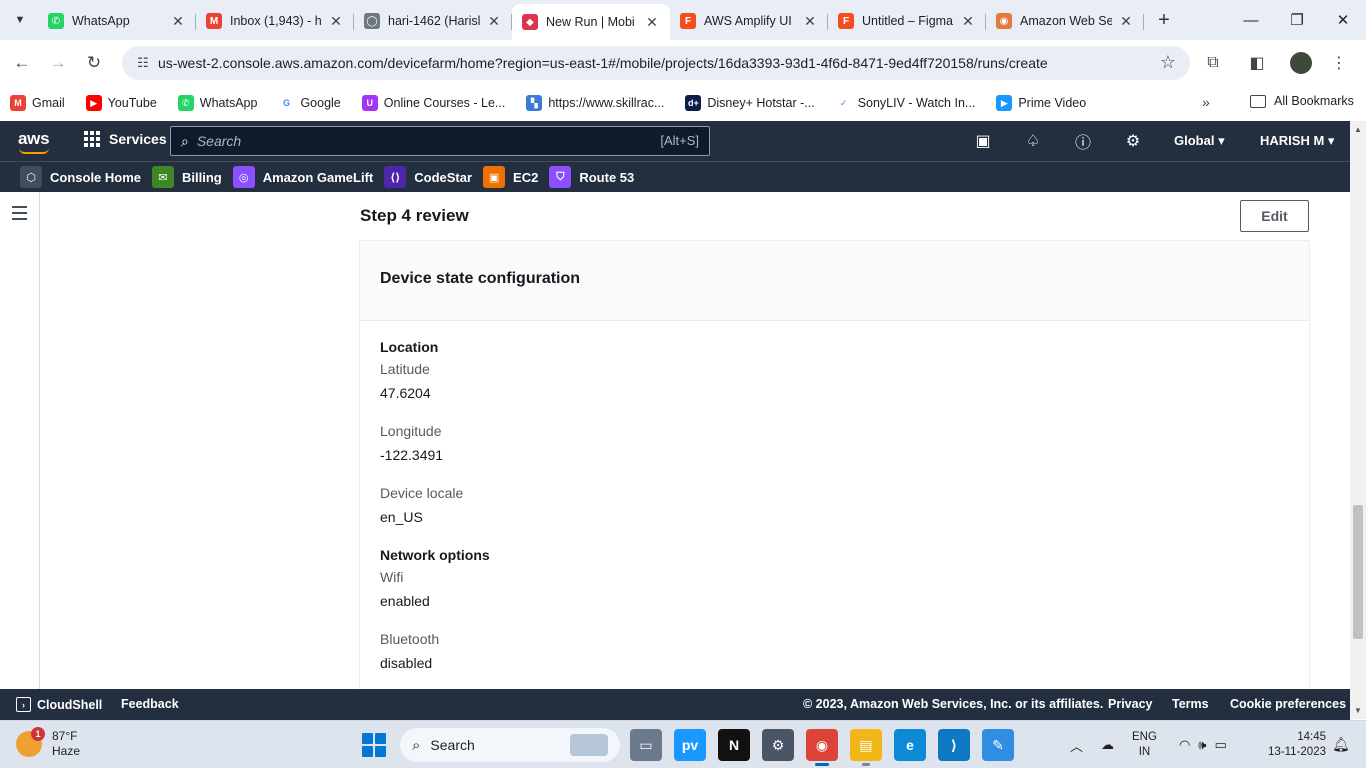 This screenshot has width=1366, height=768. Describe the element at coordinates (1083, 141) in the screenshot. I see `help-icon: ⓘ` at that location.